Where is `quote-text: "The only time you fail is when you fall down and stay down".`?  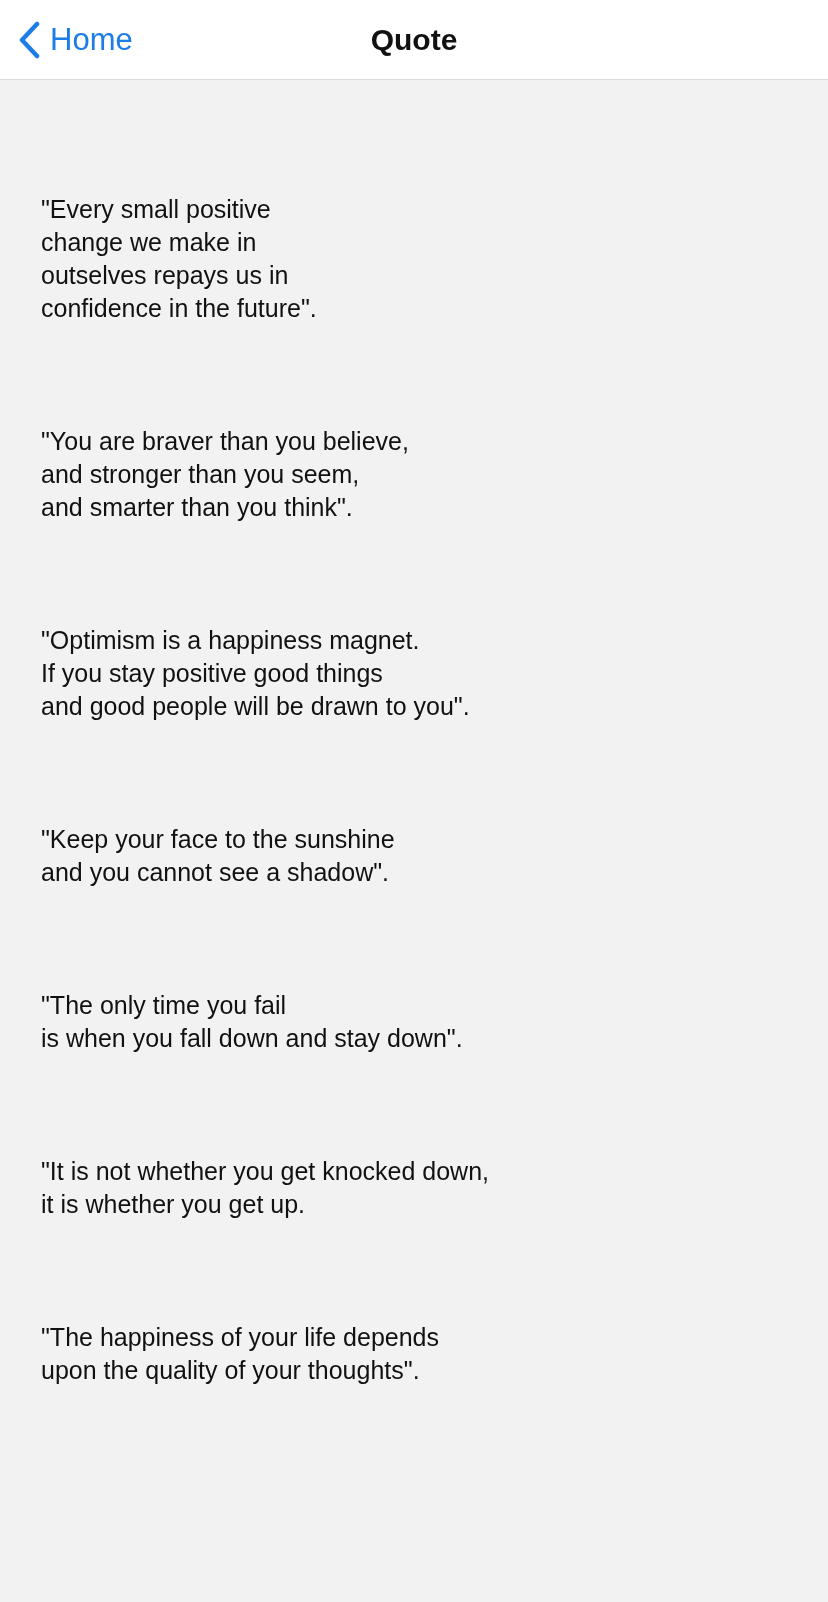 quote-text: "The only time you fail is when you fall down and stay down". is located at coordinates (252, 1022).